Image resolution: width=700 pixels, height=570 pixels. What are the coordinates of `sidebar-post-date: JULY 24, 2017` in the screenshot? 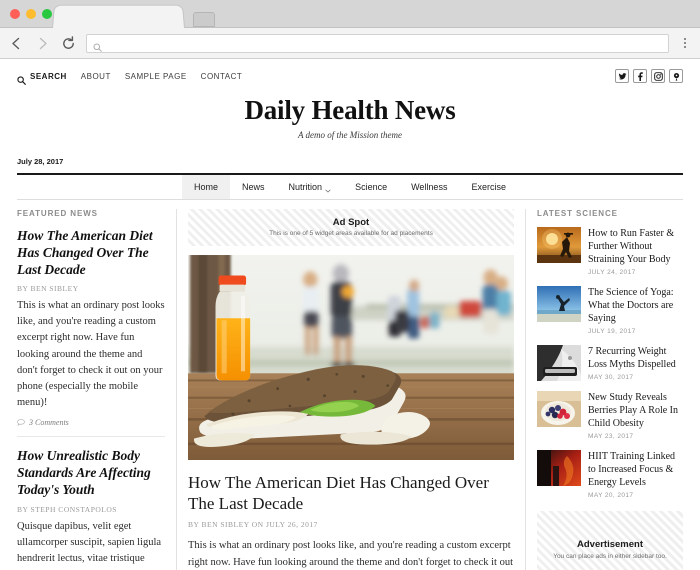 It's located at (612, 272).